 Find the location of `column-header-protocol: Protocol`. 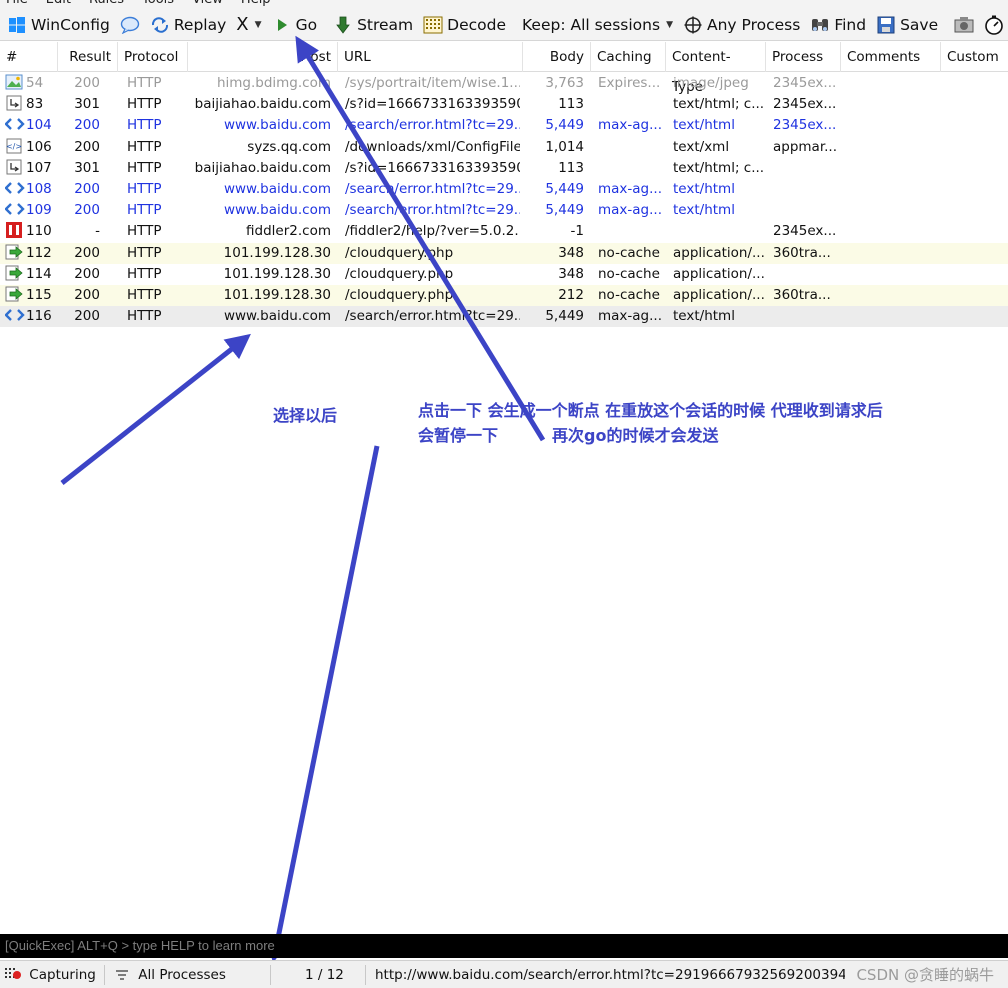

column-header-protocol: Protocol is located at coordinates (153, 57).